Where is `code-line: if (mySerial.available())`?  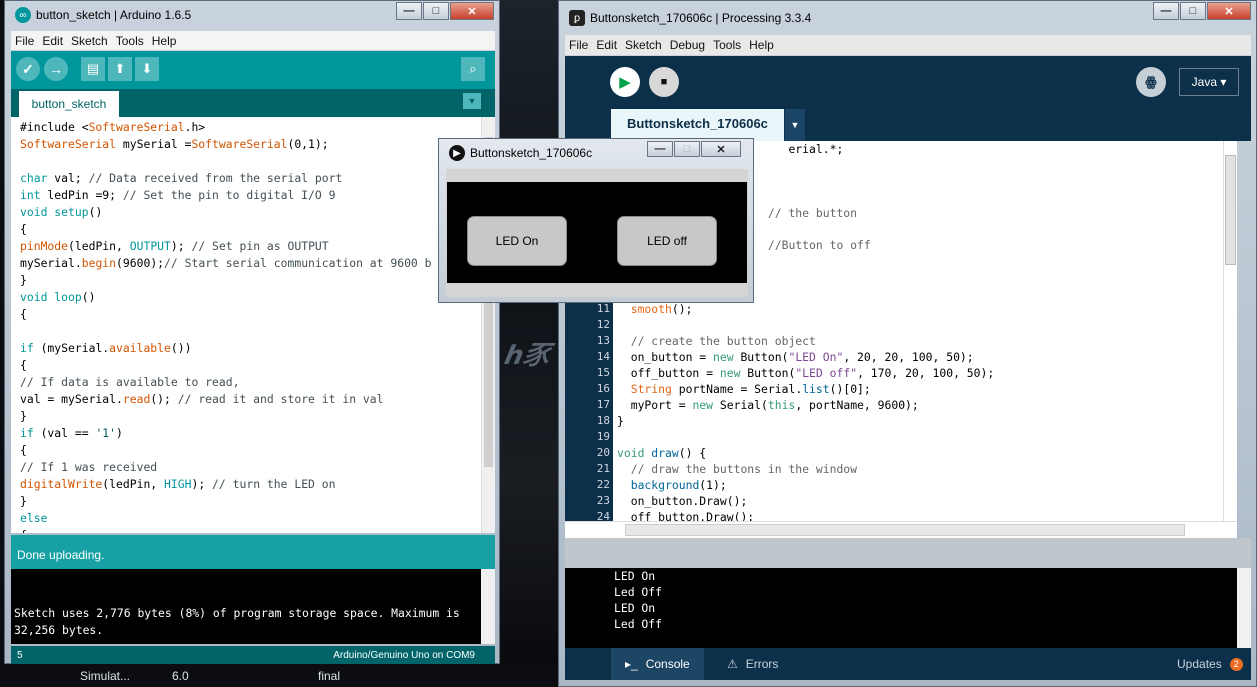 code-line: if (mySerial.available()) is located at coordinates (257, 348).